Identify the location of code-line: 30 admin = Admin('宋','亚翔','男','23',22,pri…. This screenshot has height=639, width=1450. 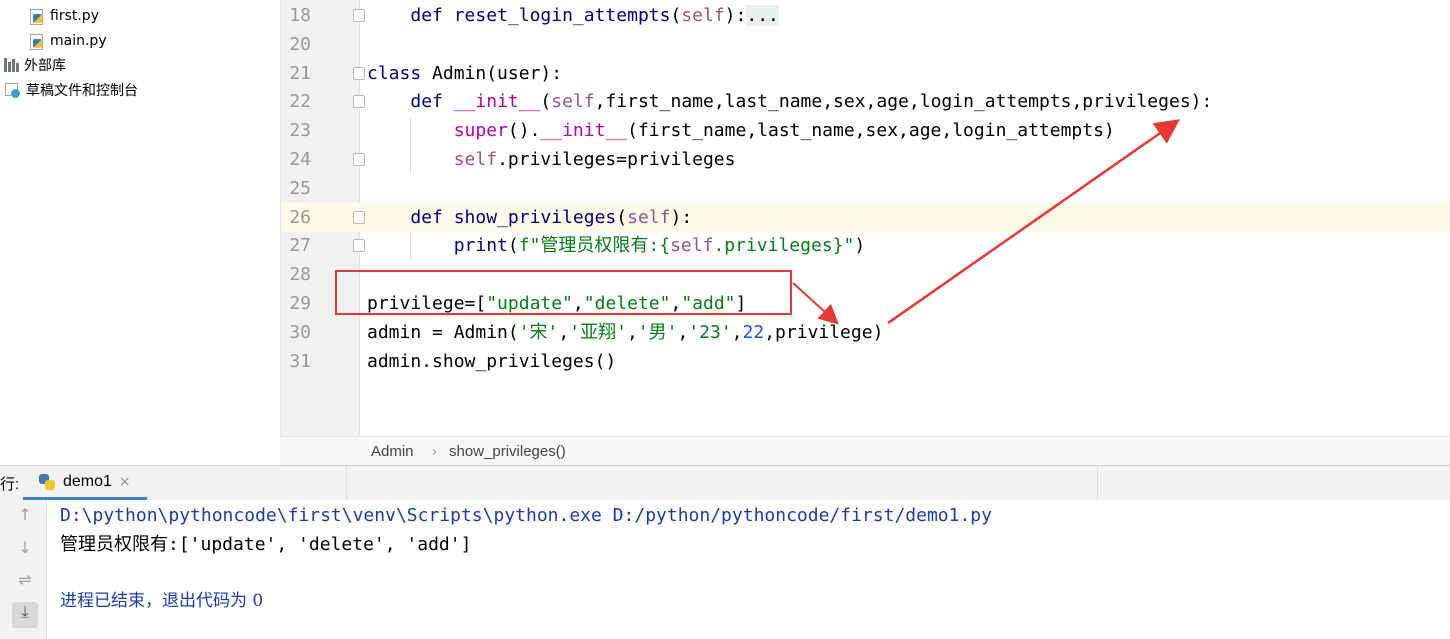
(865, 332).